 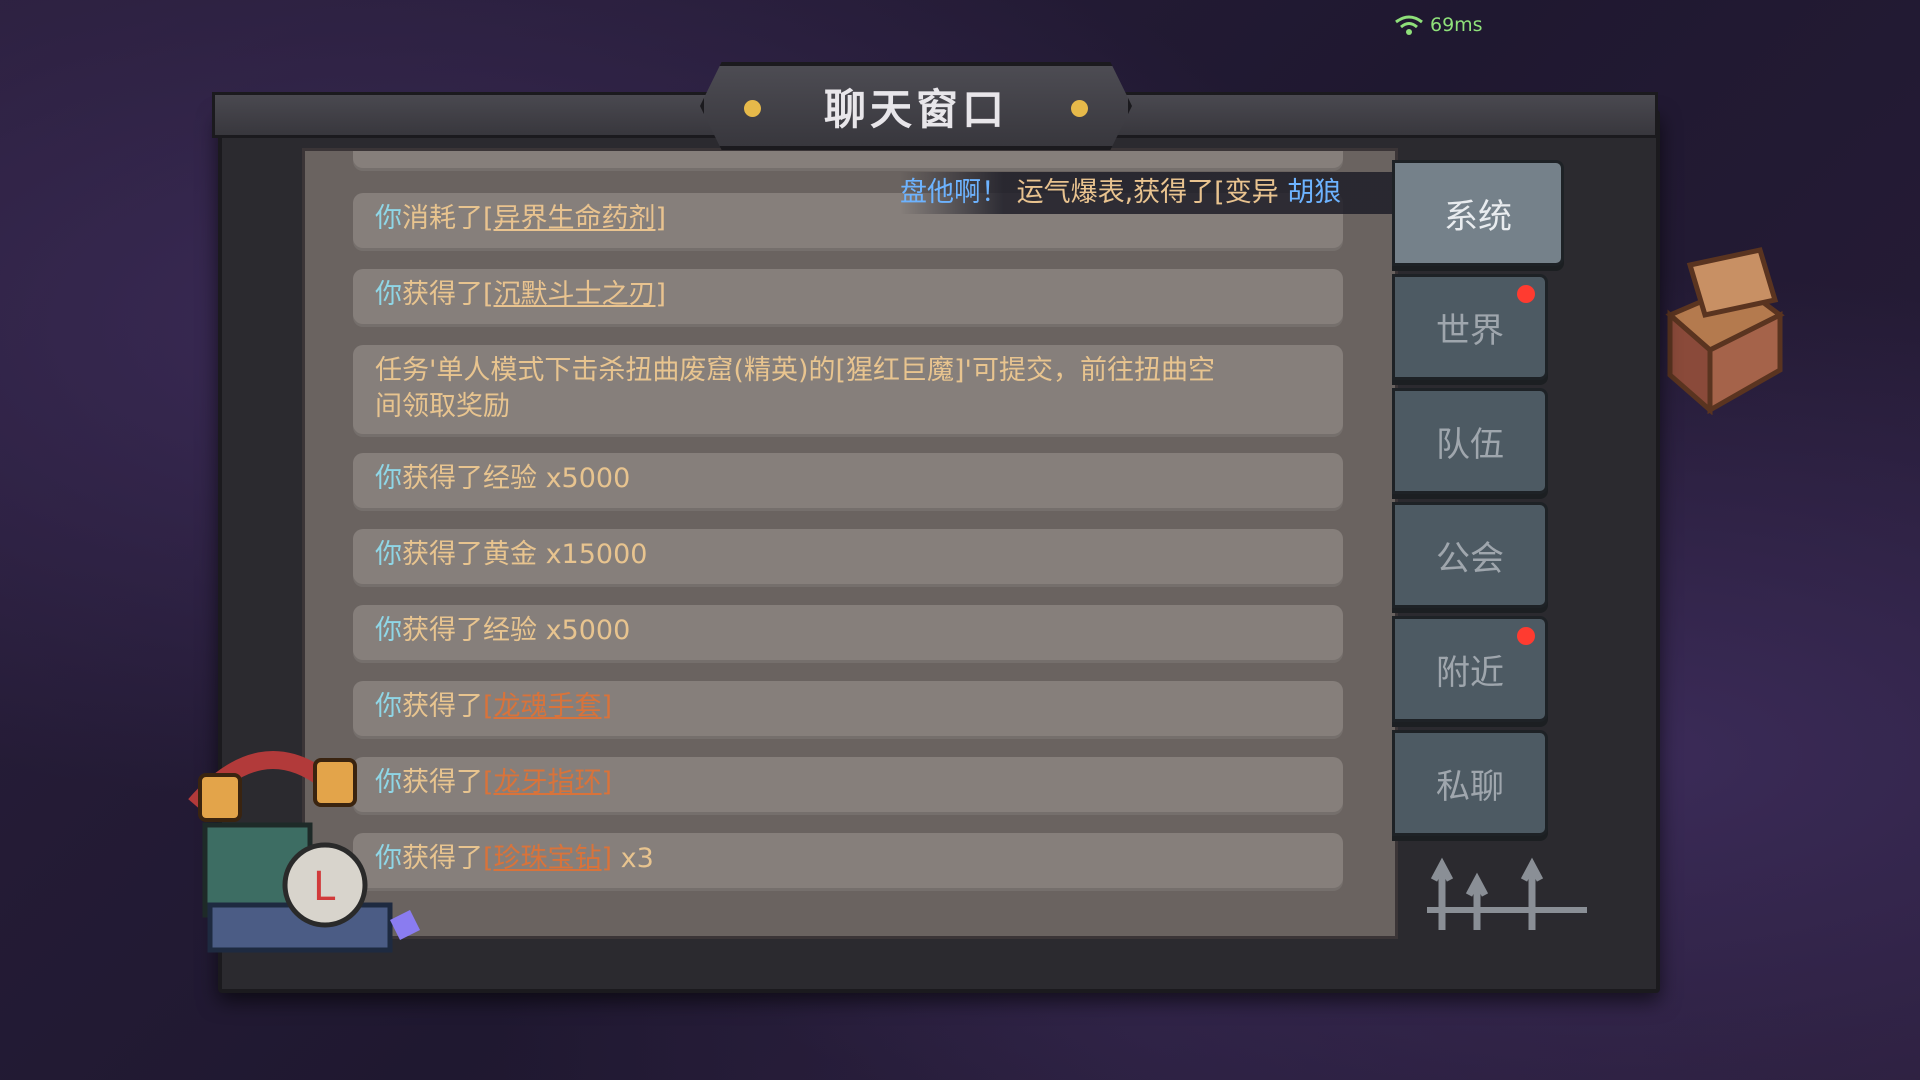 I want to click on network-status: 69ms, so click(x=1438, y=25).